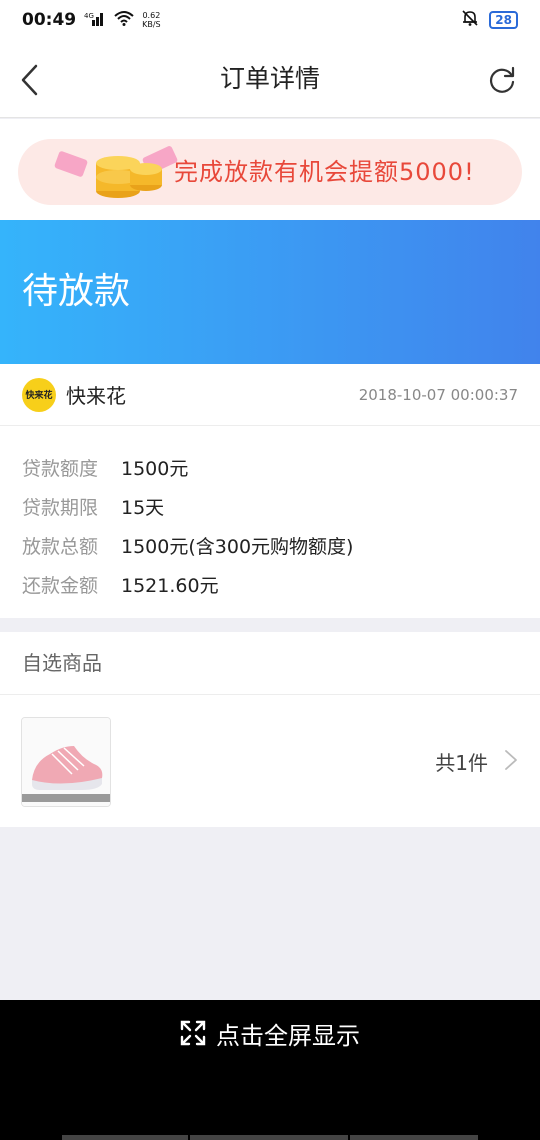 Image resolution: width=540 pixels, height=1140 pixels. What do you see at coordinates (60, 508) in the screenshot?
I see `detail-label: 贷款期限` at bounding box center [60, 508].